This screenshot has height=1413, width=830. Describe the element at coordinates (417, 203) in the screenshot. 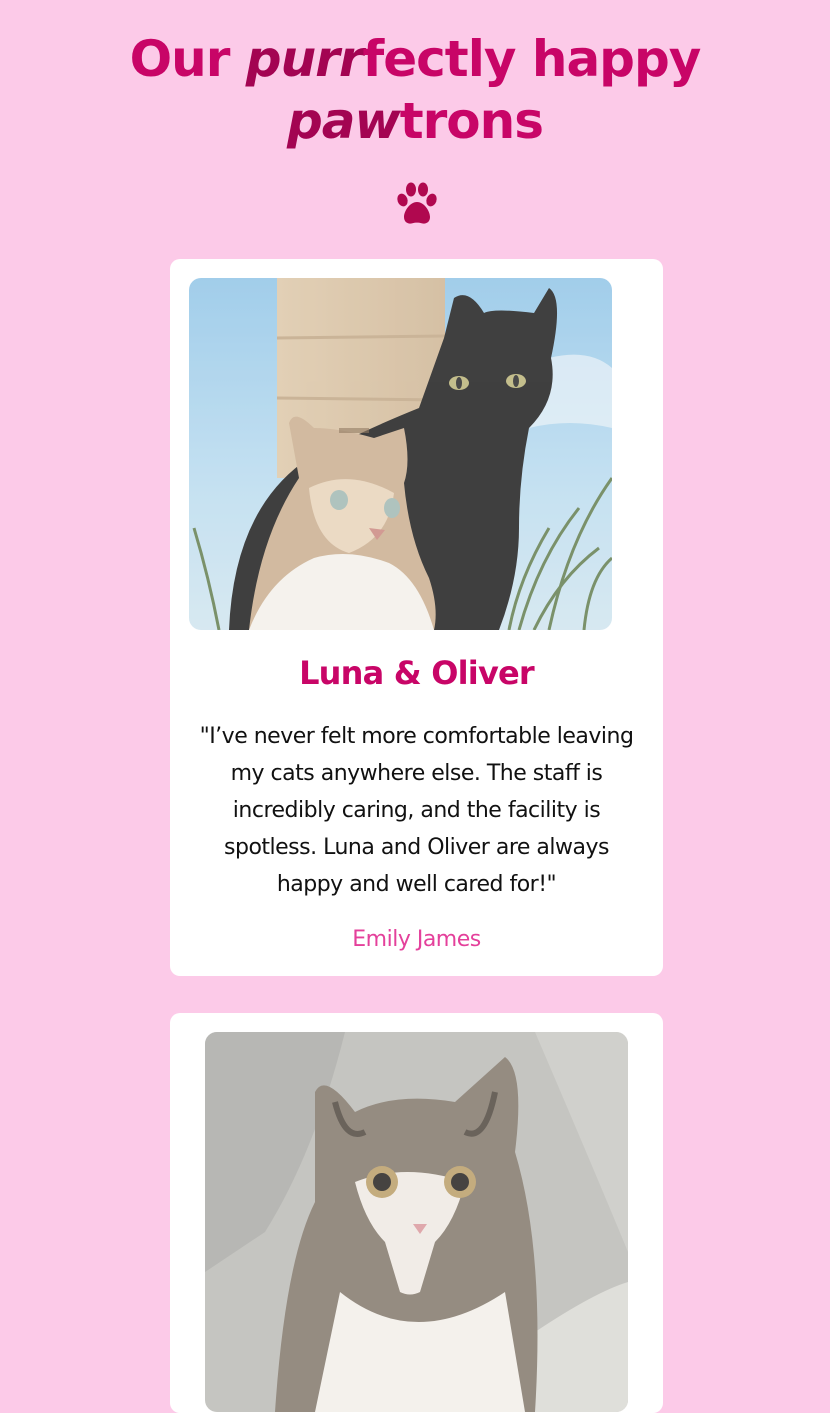

I see `paw-icon` at that location.